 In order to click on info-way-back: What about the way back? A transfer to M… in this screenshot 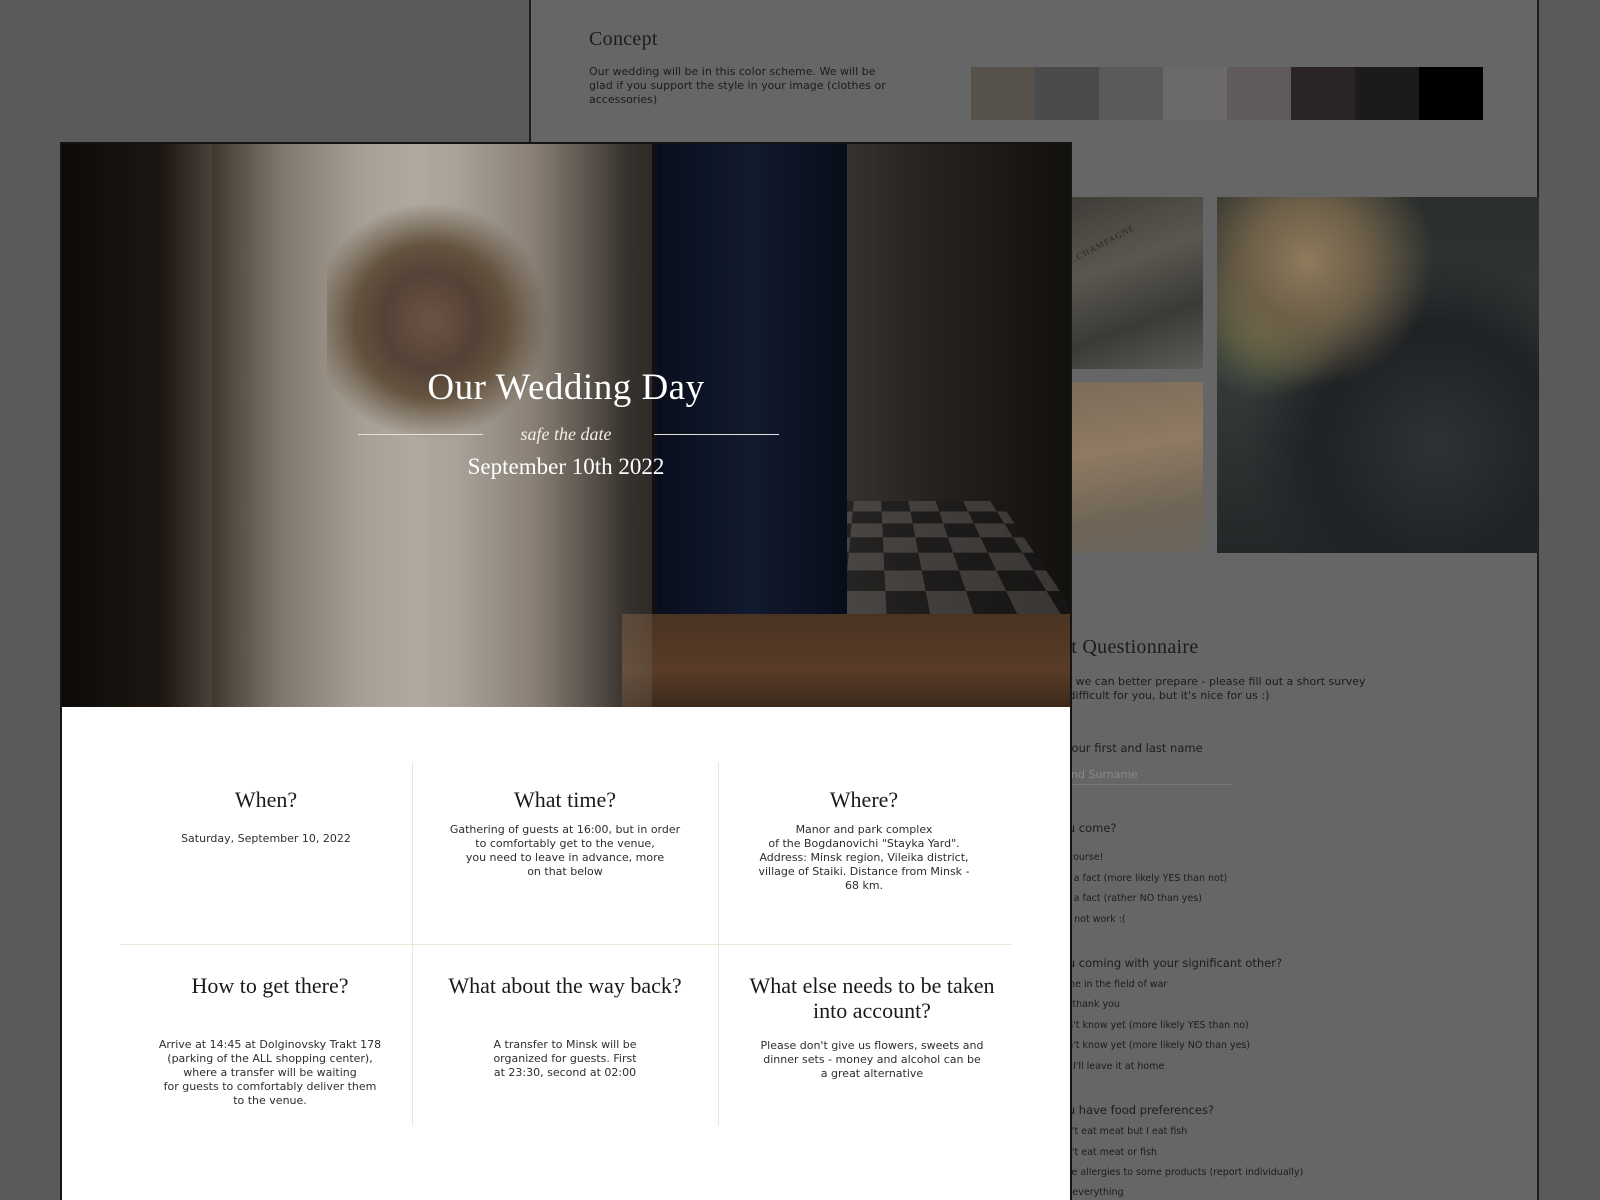, I will do `click(565, 1026)`.